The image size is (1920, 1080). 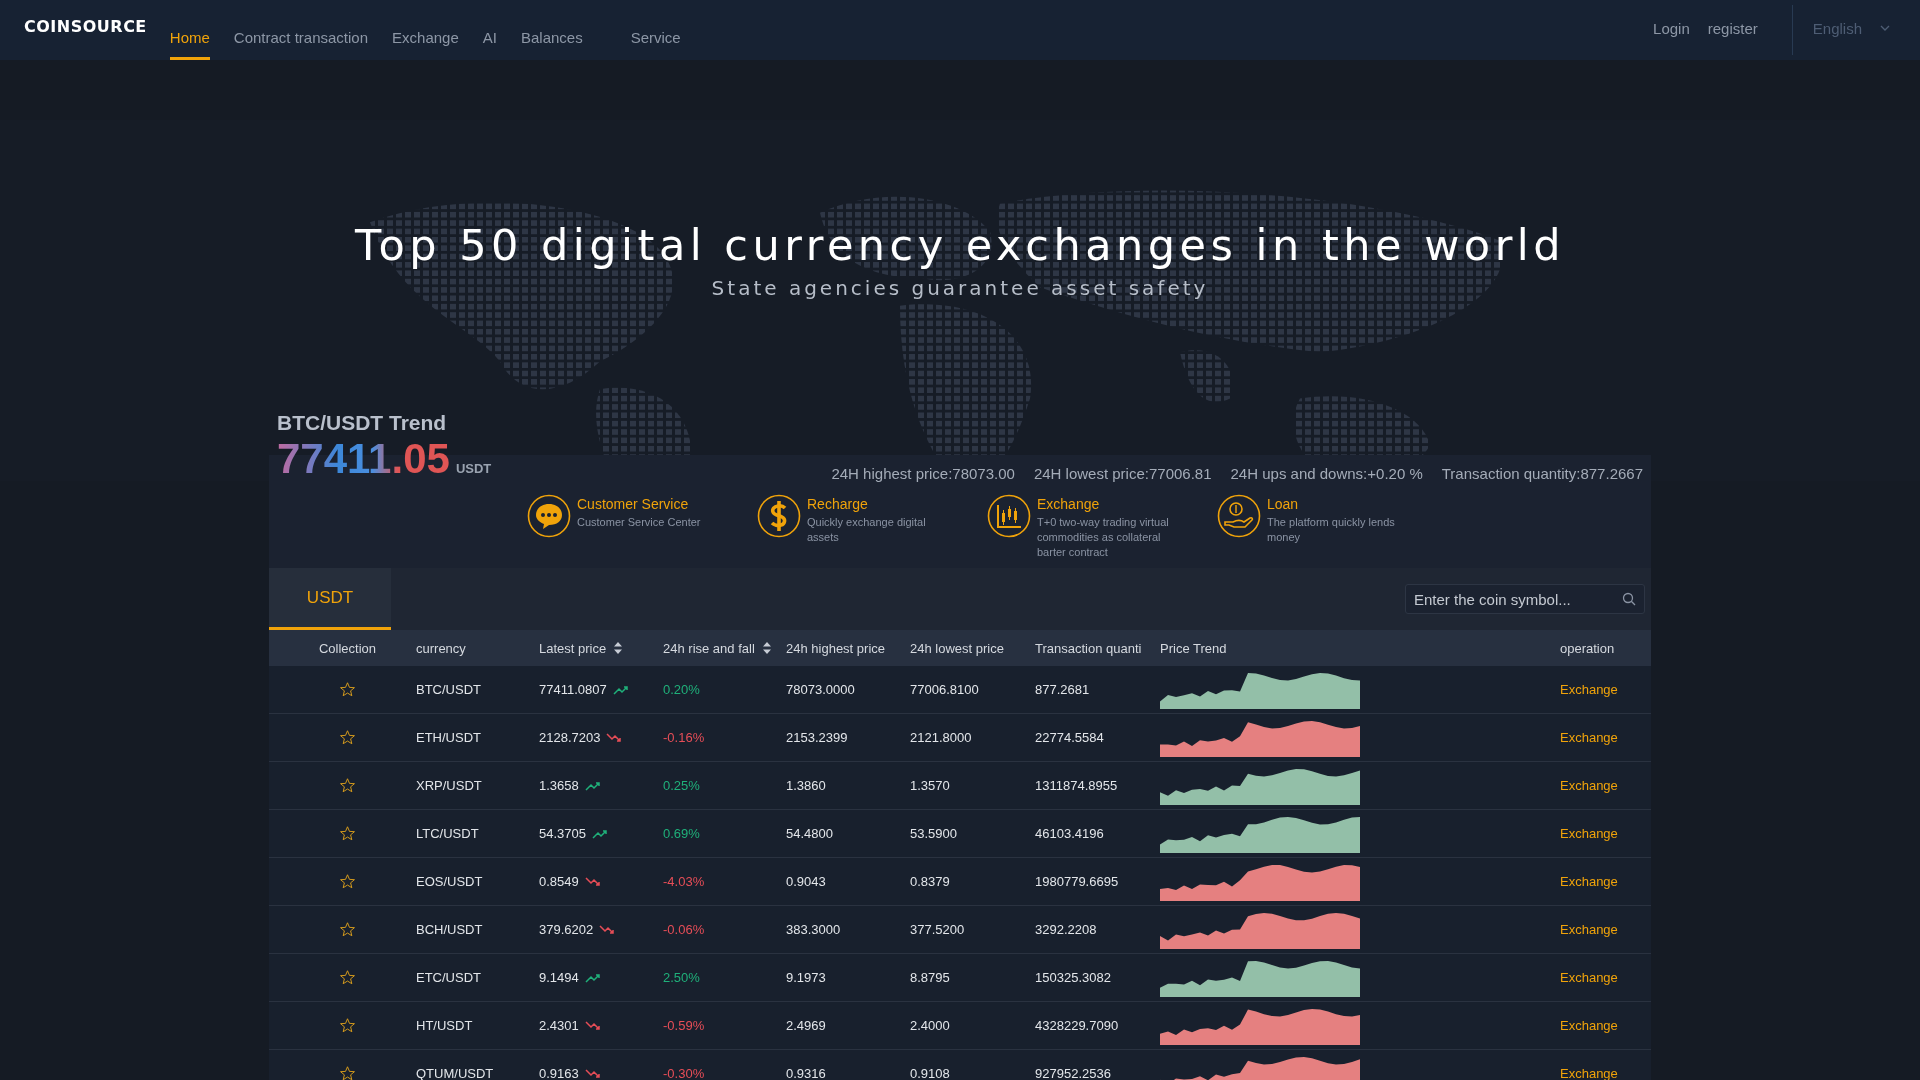 What do you see at coordinates (1193, 648) in the screenshot?
I see `column-header: Price Trend` at bounding box center [1193, 648].